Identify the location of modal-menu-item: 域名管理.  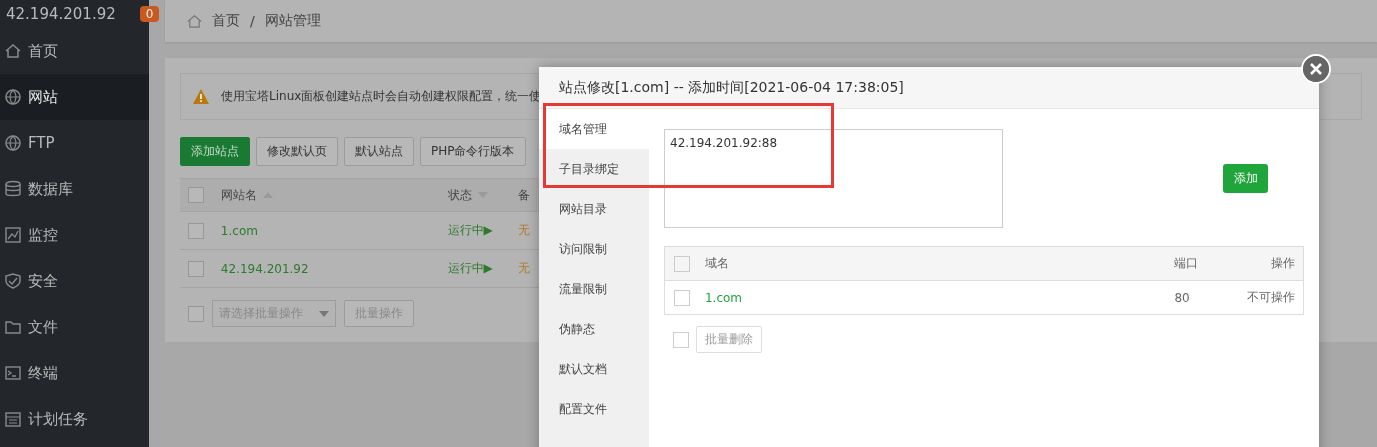
(594, 129).